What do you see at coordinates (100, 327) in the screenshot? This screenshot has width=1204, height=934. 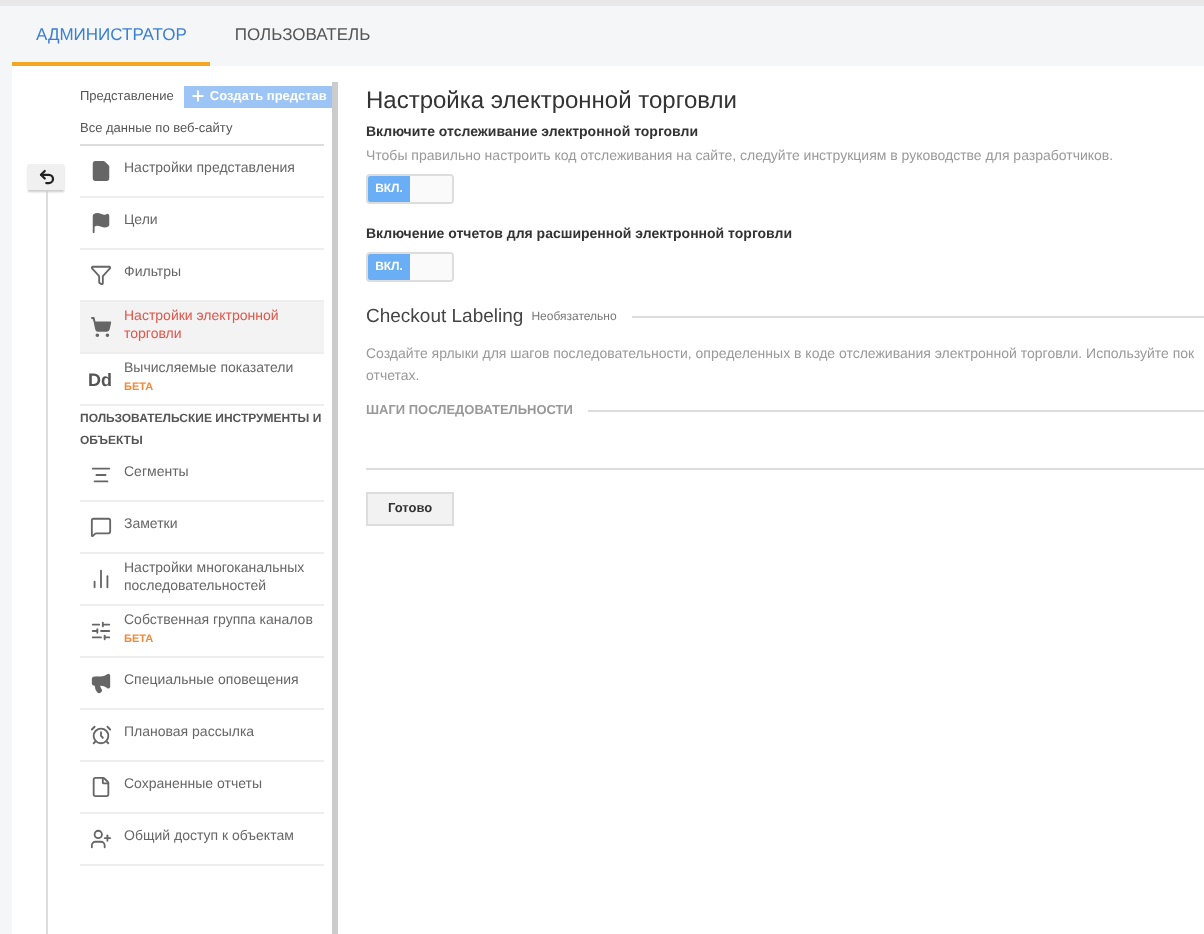 I see `cart-icon` at bounding box center [100, 327].